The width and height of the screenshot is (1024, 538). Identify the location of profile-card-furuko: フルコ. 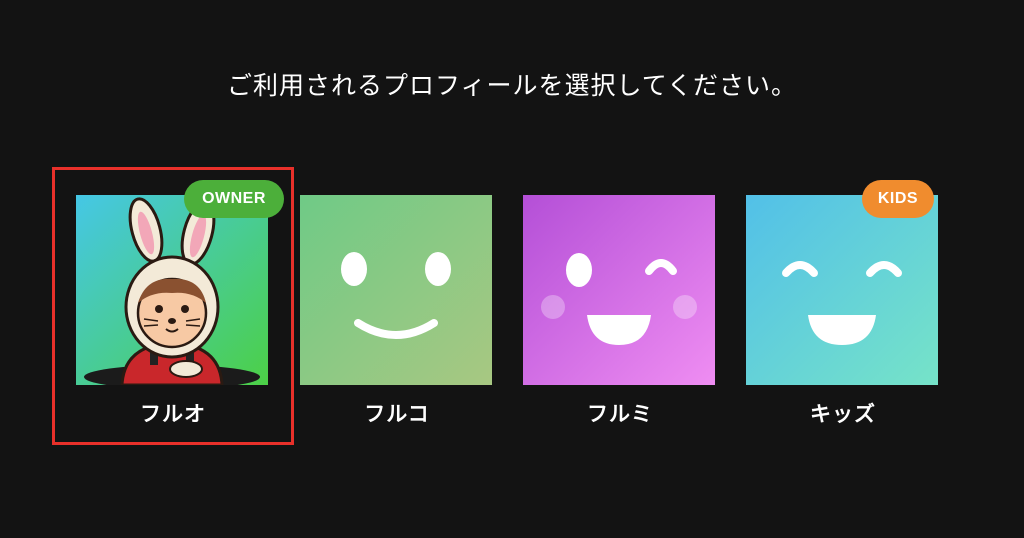
(397, 306).